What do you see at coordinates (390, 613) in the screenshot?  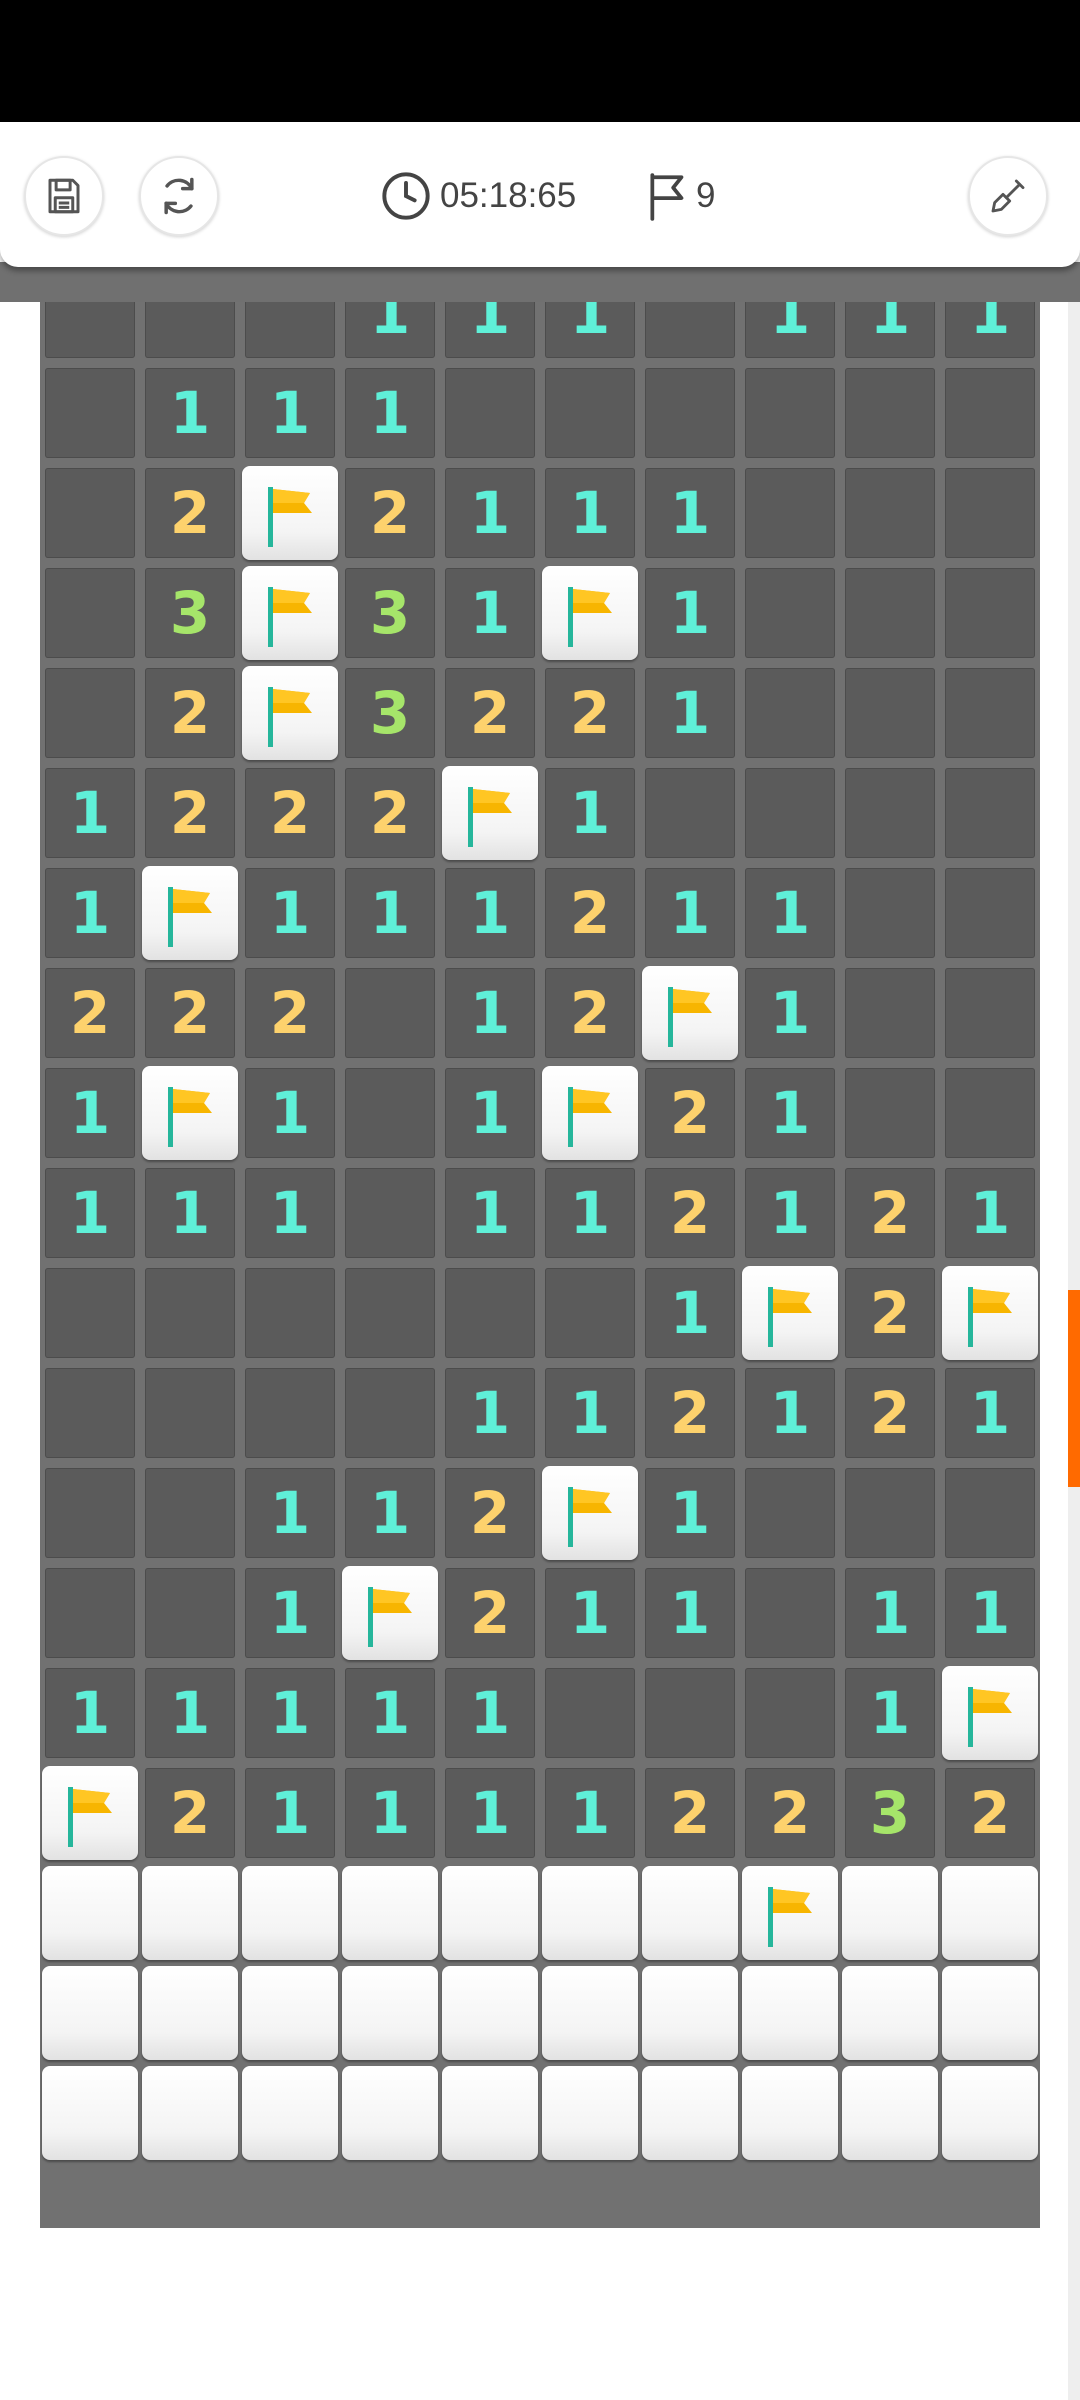 I see `revealed-number-cell: 3` at bounding box center [390, 613].